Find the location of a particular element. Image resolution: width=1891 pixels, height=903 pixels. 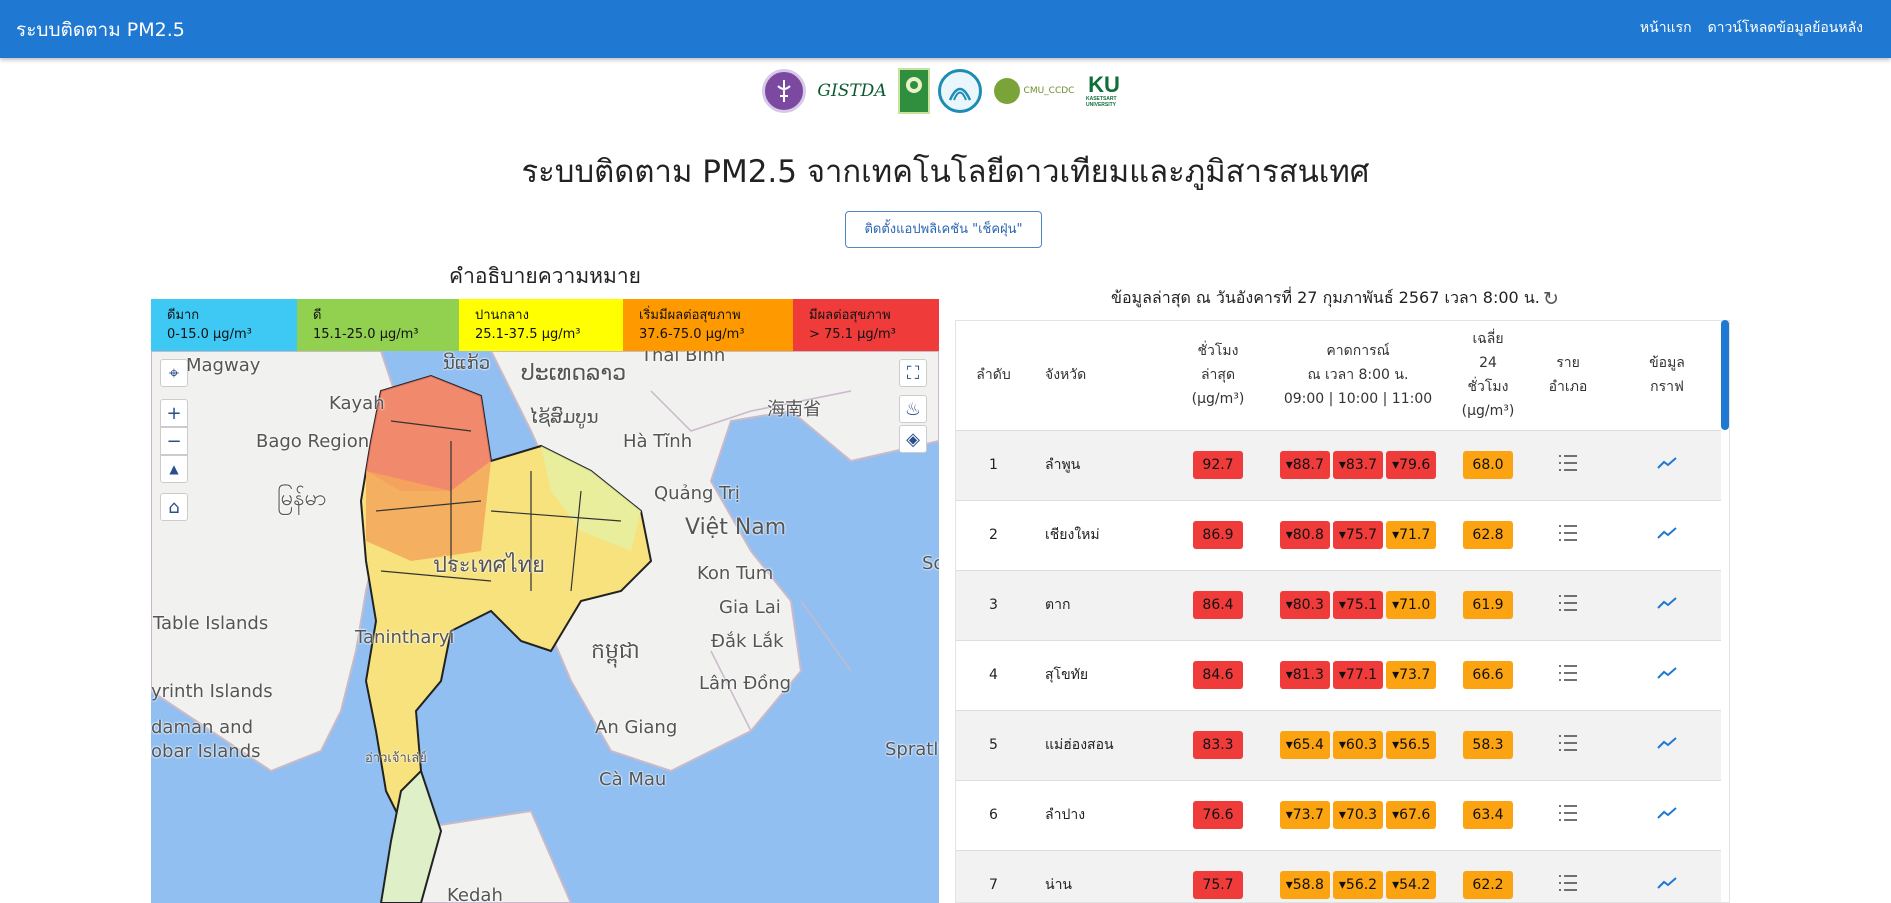

crosshair-icon: ⌖ is located at coordinates (174, 373).